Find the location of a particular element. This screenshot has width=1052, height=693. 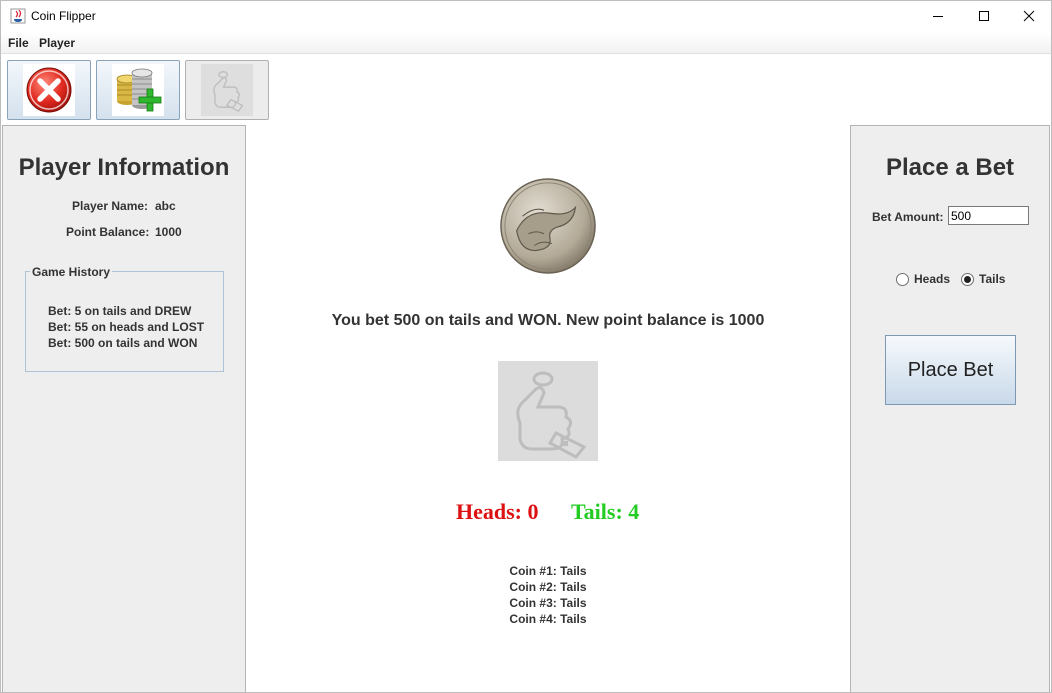

toolbar is located at coordinates (526, 89).